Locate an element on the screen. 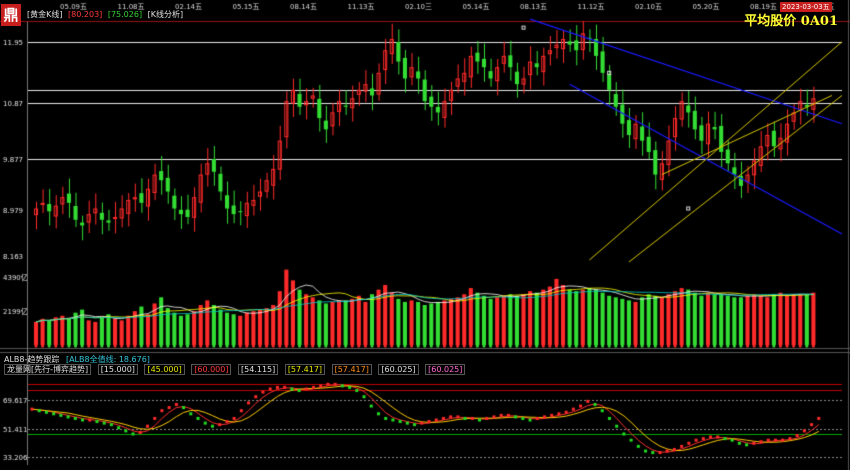 This screenshot has height=470, width=850. osc2-v8: [60.025] is located at coordinates (445, 369).